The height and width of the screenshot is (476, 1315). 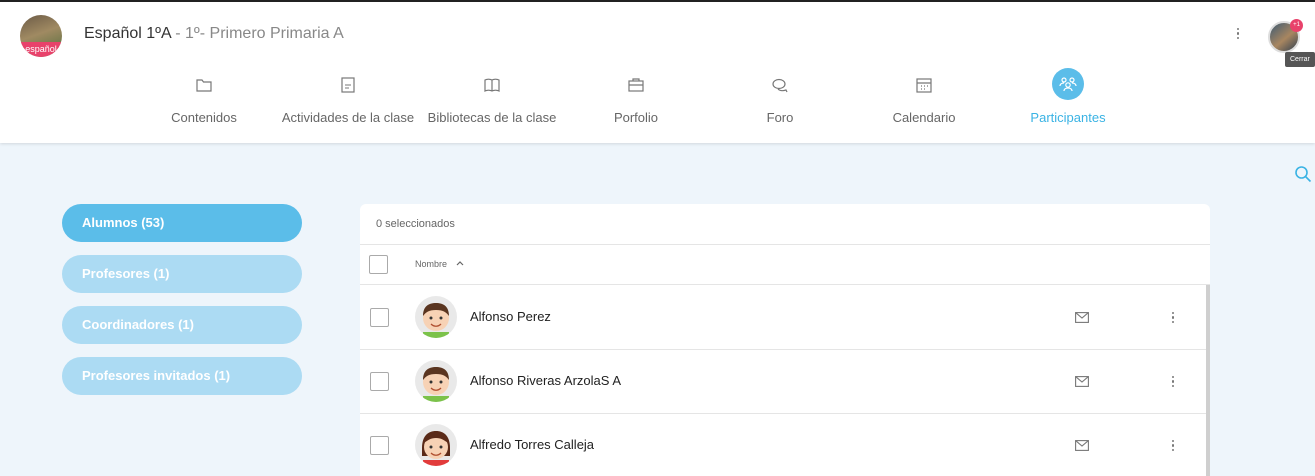 I want to click on list-scrollbar, so click(x=1208, y=380).